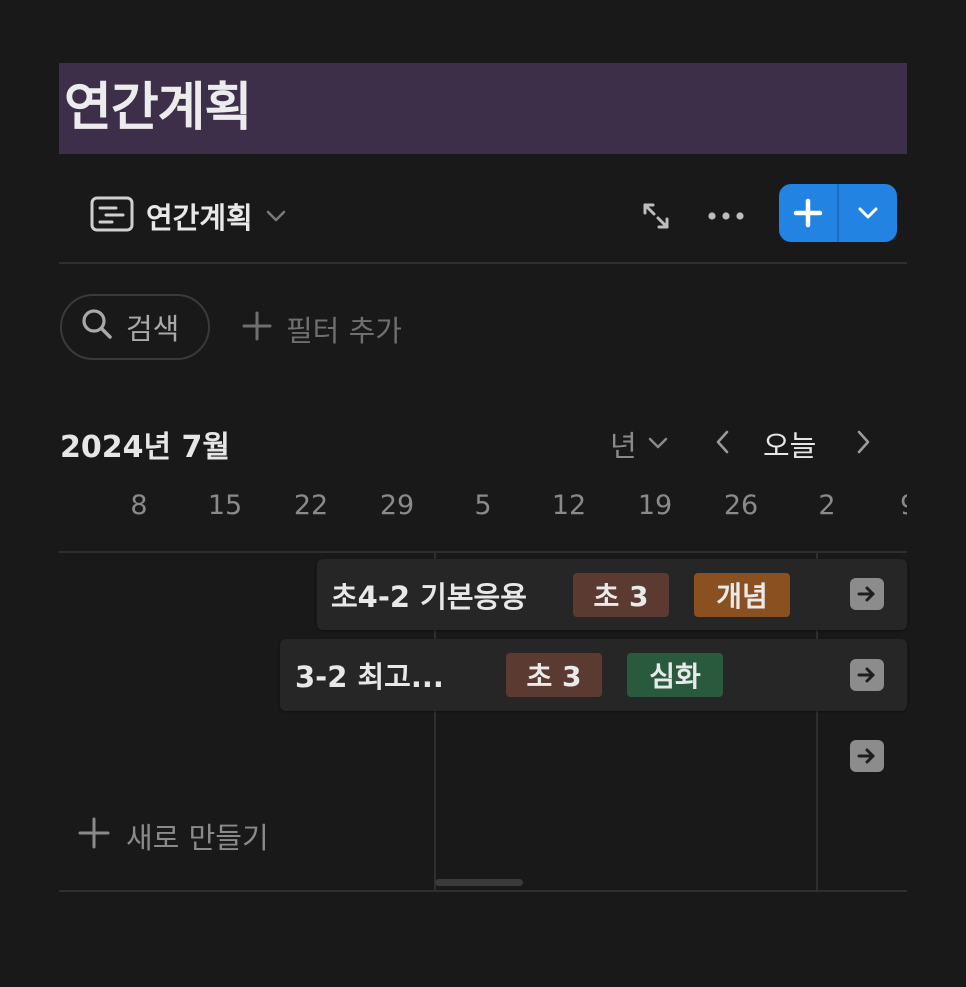  What do you see at coordinates (483, 552) in the screenshot?
I see `timeline-header-divider` at bounding box center [483, 552].